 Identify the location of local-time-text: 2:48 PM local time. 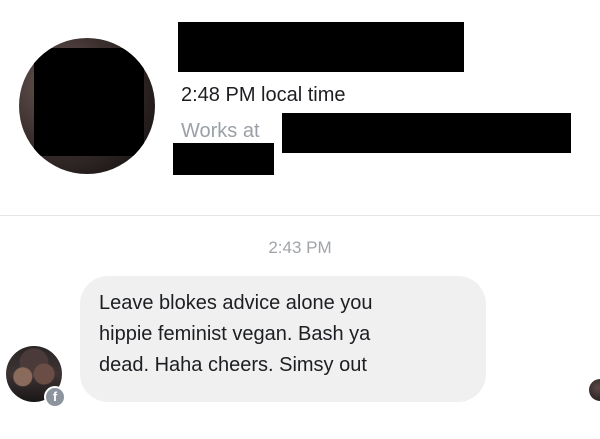
(263, 95).